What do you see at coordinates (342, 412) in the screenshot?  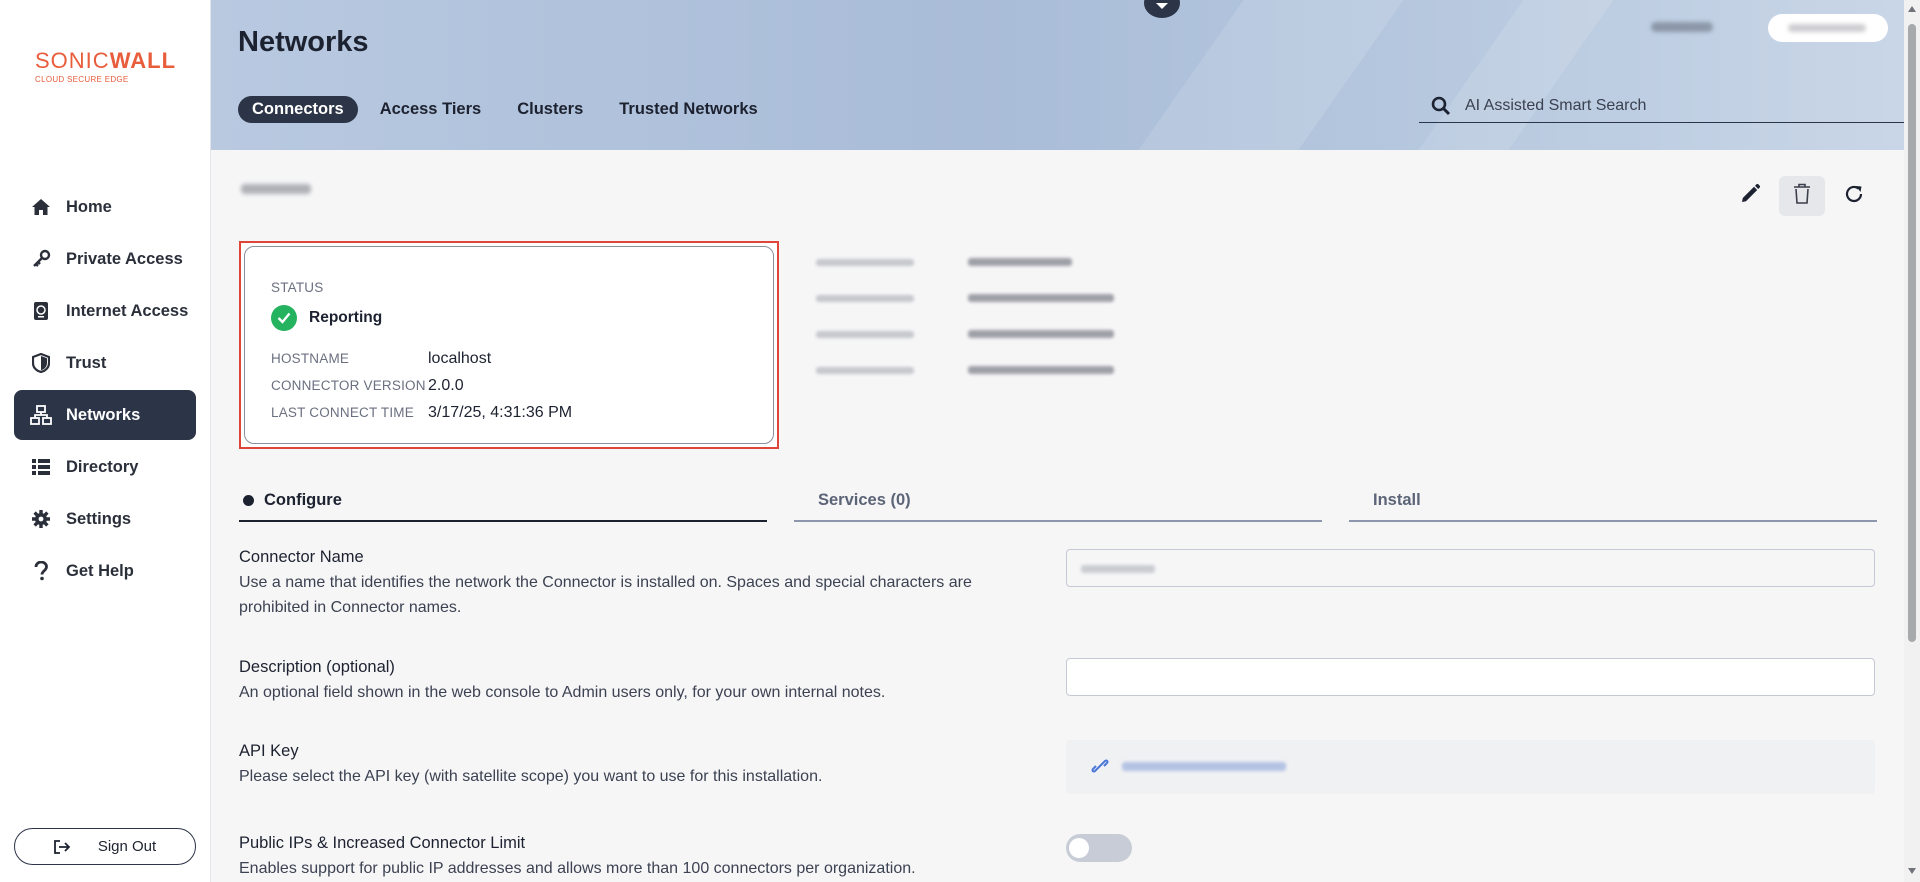 I see `last-connect-label: LAST CONNECT TIME` at bounding box center [342, 412].